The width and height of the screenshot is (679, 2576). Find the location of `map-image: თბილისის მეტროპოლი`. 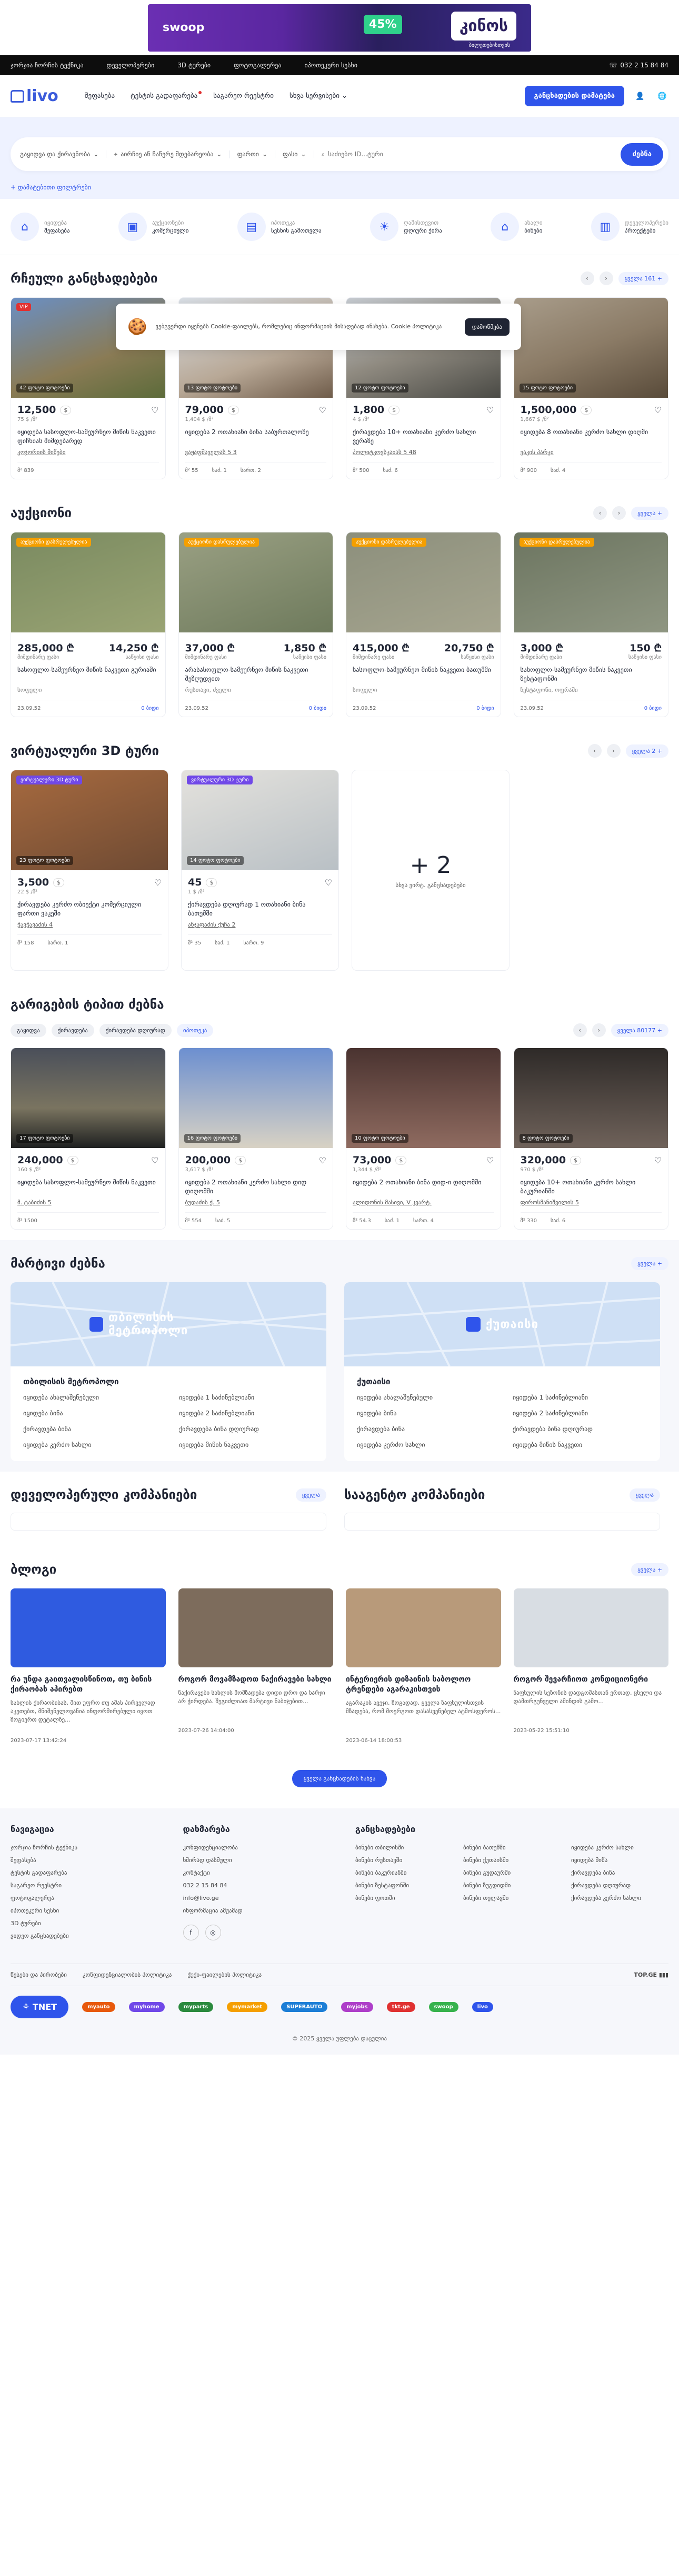

map-image: თბილისის მეტროპოლი is located at coordinates (168, 1324).